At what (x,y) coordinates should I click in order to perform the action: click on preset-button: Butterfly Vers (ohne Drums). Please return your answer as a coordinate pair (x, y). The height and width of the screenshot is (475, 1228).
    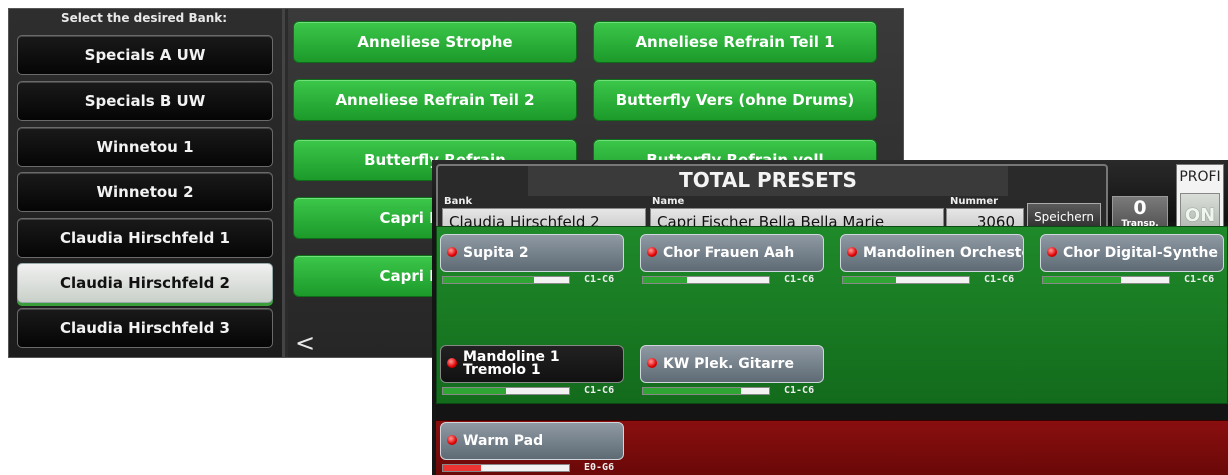
    Looking at the image, I should click on (735, 100).